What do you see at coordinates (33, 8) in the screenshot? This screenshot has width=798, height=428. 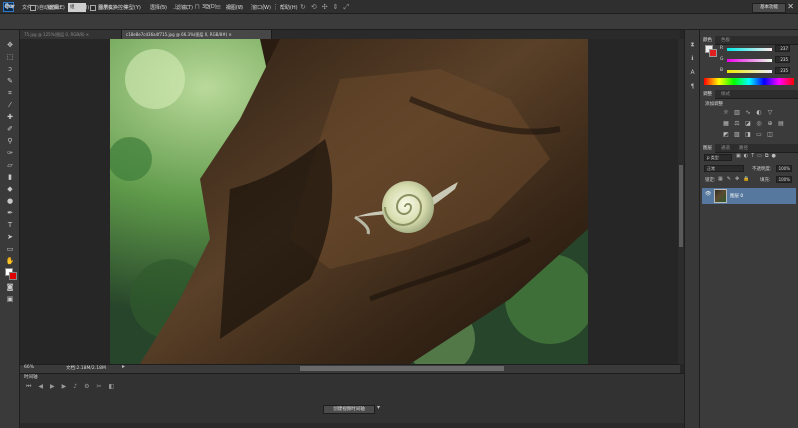 I see `autoselect-checkbox` at bounding box center [33, 8].